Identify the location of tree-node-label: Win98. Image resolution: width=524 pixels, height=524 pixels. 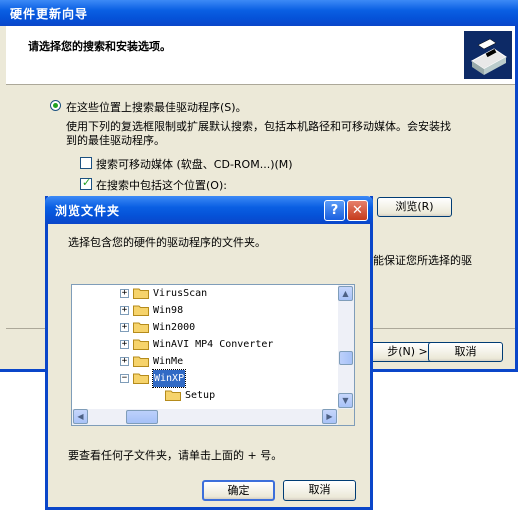
(168, 310).